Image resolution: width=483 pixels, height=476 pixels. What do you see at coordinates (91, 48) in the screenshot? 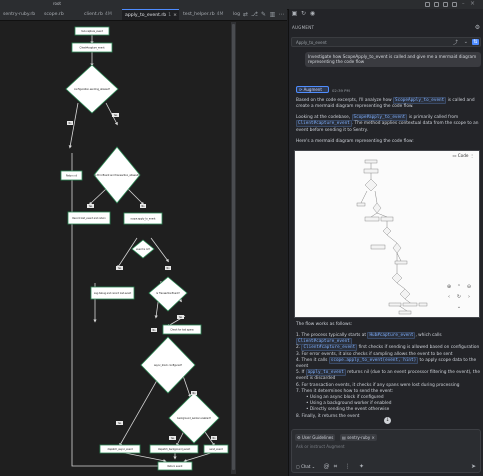
I see `flow-node-label: Client#capture_event` at bounding box center [91, 48].